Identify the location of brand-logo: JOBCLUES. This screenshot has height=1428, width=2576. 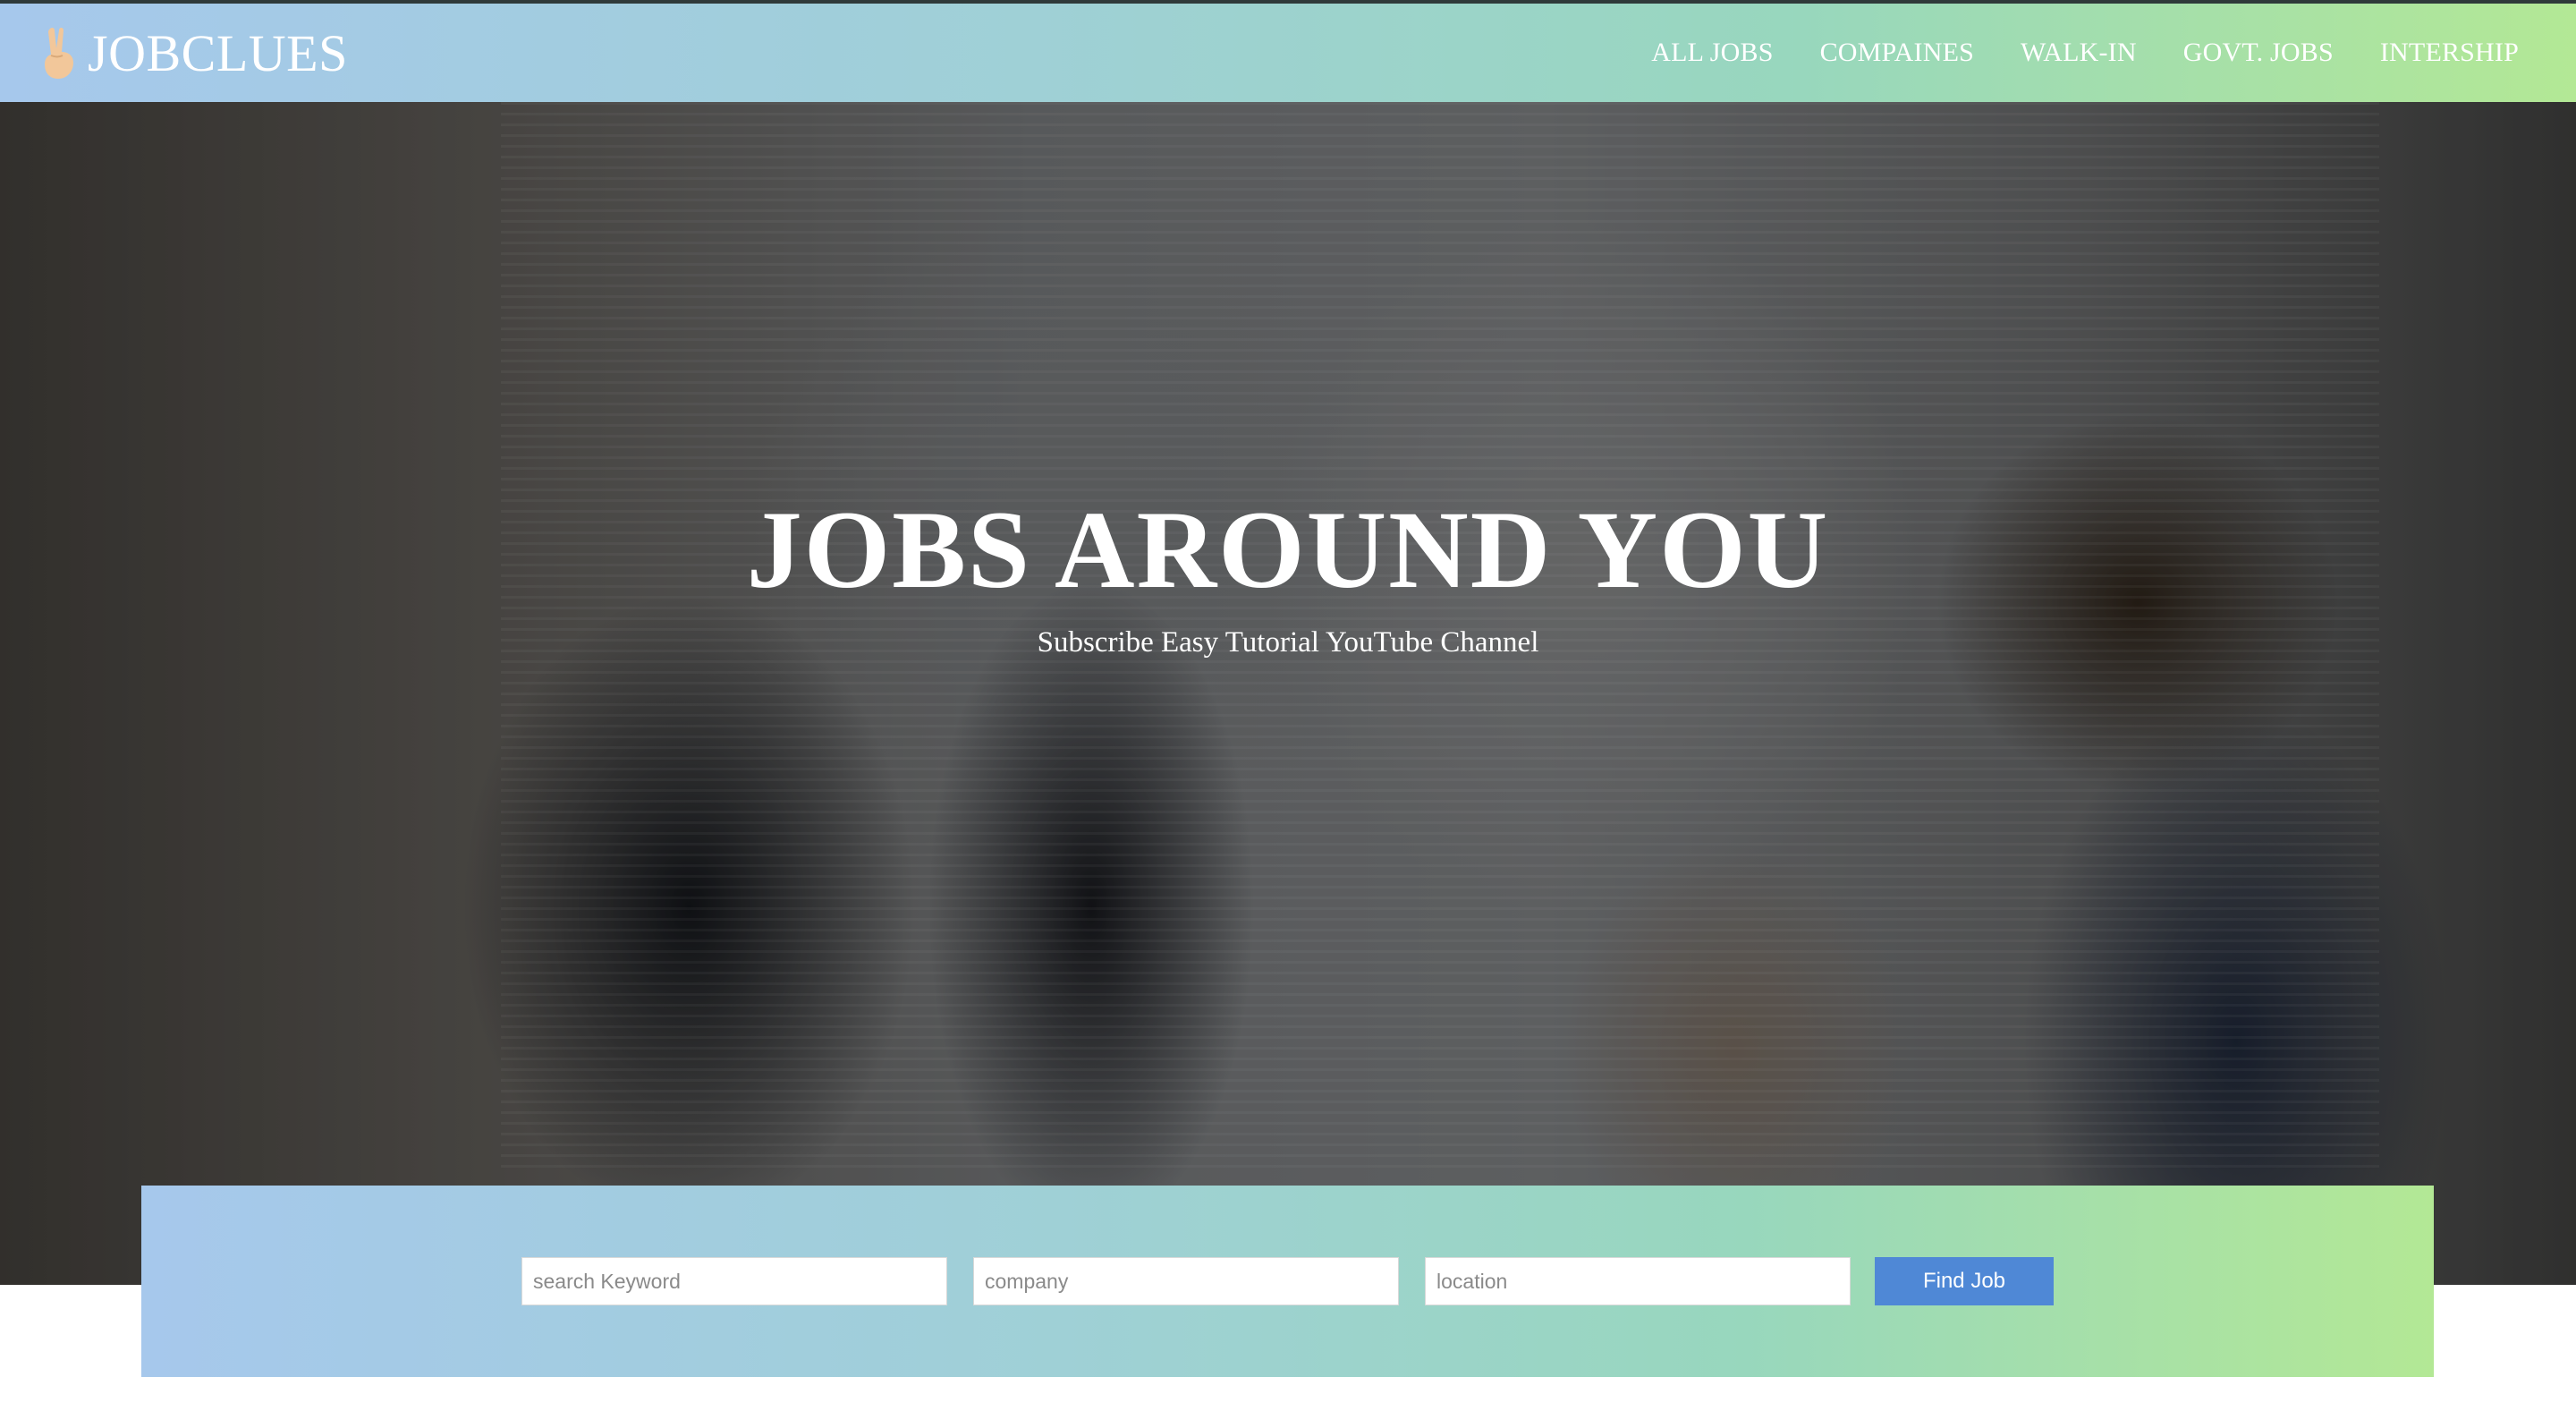
(193, 53).